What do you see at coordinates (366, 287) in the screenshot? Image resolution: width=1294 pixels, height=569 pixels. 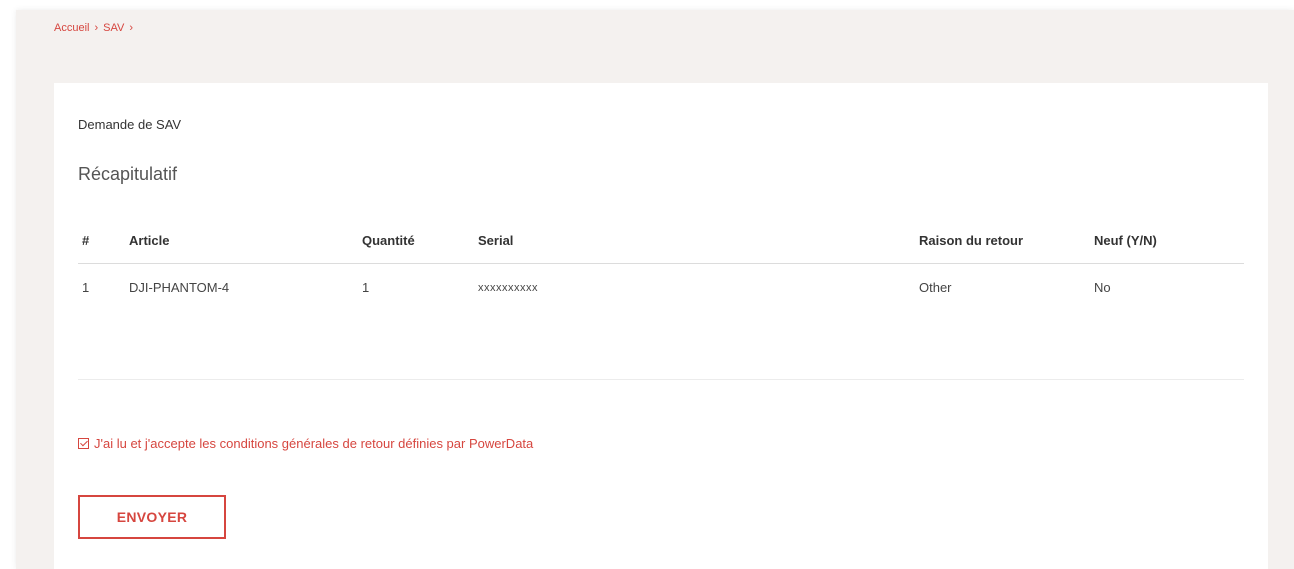 I see `cell-quantity: 1` at bounding box center [366, 287].